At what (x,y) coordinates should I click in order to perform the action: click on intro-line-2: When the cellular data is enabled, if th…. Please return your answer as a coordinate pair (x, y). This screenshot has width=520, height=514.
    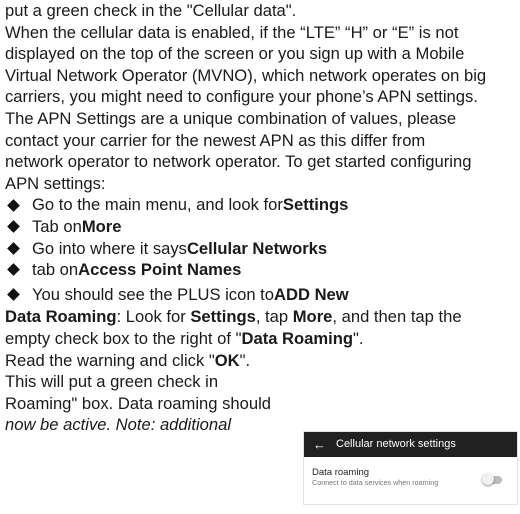
    Looking at the image, I should click on (232, 32).